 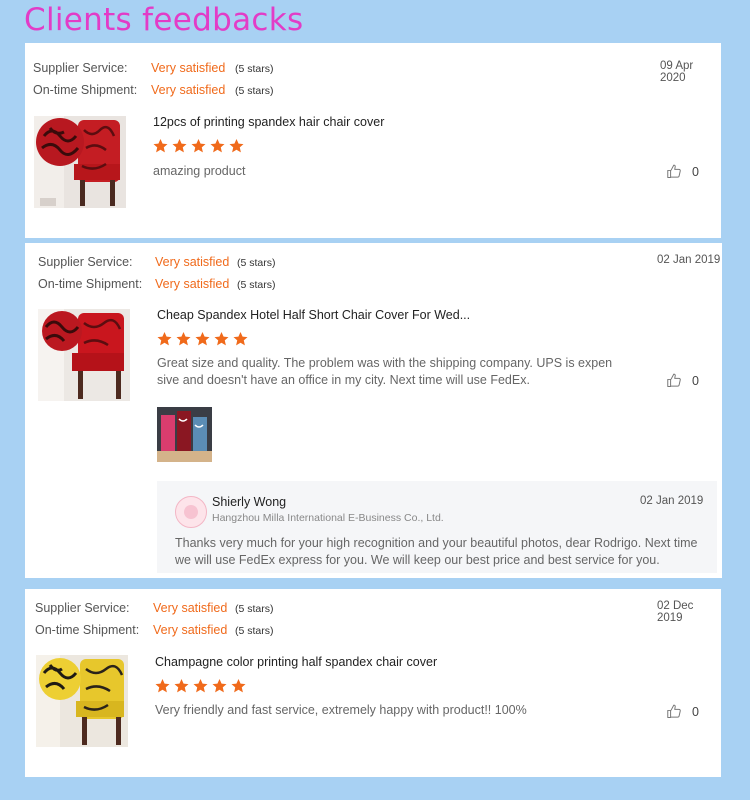 What do you see at coordinates (677, 72) in the screenshot?
I see `review-date: 09 Apr 2020` at bounding box center [677, 72].